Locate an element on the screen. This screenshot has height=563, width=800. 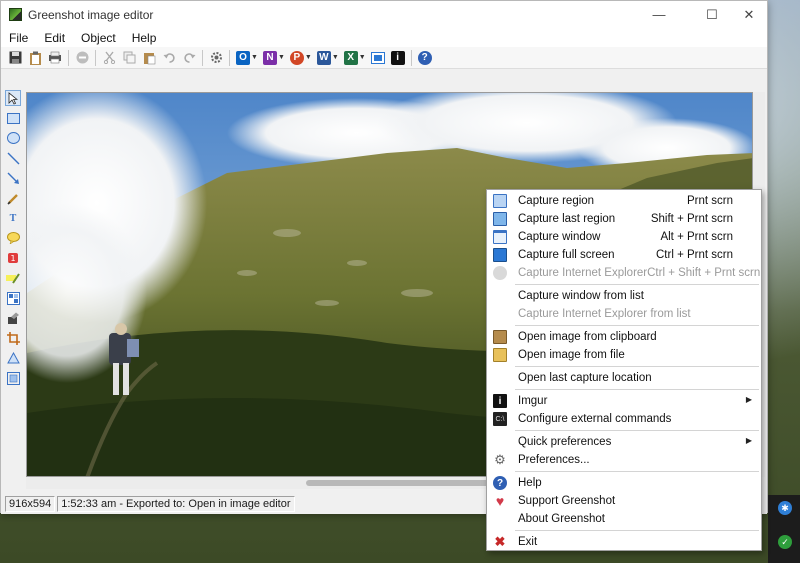
imgur-icon: i is located at coordinates (397, 57).